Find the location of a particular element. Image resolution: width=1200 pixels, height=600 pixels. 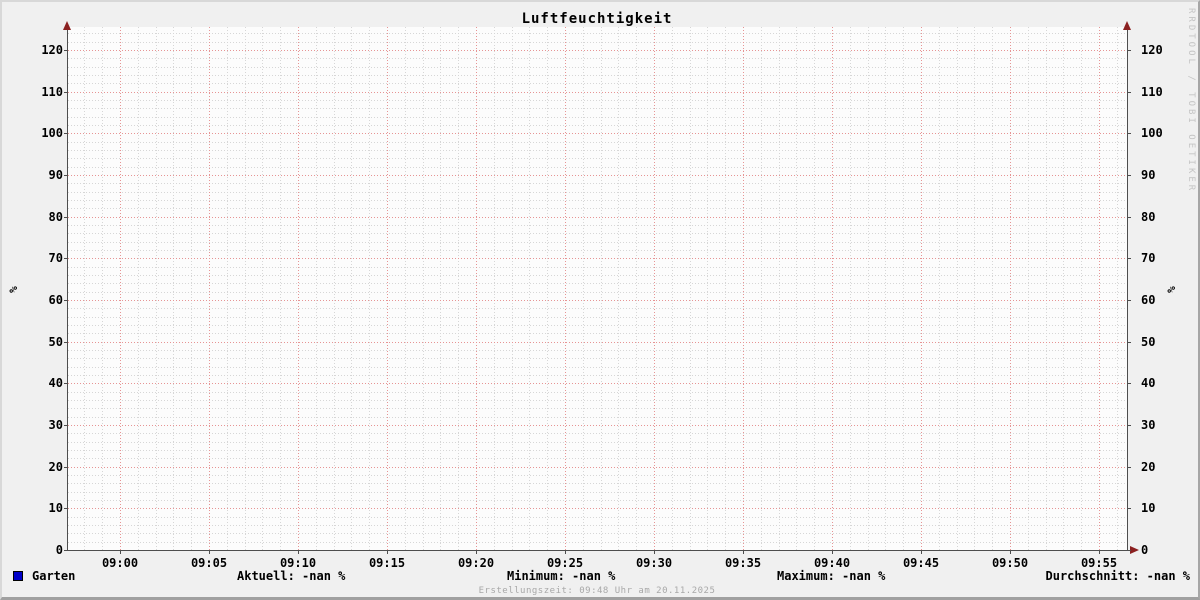

y-tick-label-right: 80 is located at coordinates (1148, 216).